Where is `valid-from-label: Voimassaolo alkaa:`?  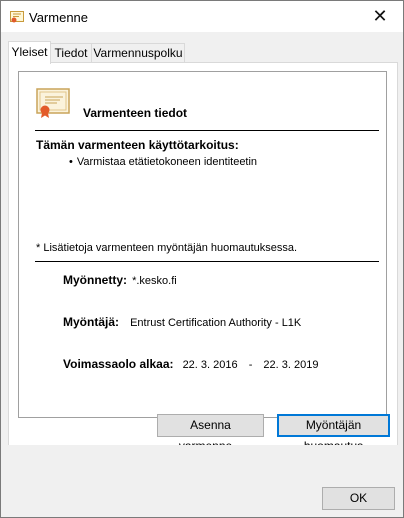
valid-from-label: Voimassaolo alkaa: is located at coordinates (118, 364).